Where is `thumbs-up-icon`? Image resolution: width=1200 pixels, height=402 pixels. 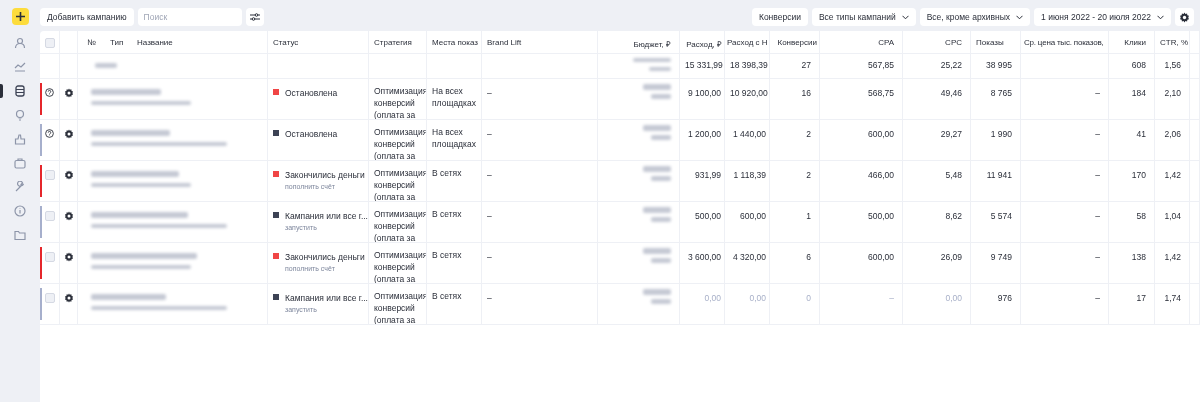
thumbs-up-icon is located at coordinates (20, 139).